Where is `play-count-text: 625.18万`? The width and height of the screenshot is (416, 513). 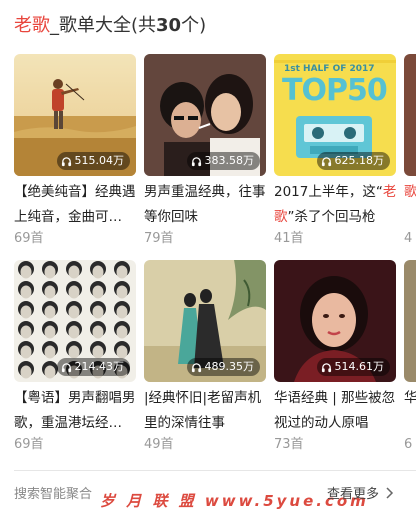
play-count-text: 625.18万 is located at coordinates (359, 160).